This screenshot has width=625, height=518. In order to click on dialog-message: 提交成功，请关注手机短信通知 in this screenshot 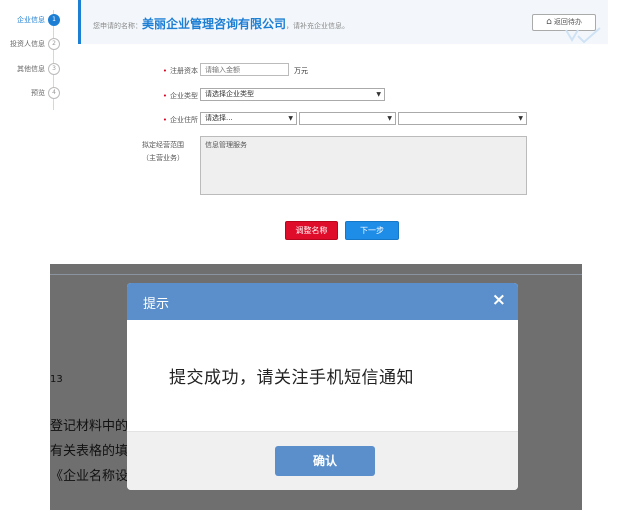, I will do `click(291, 378)`.